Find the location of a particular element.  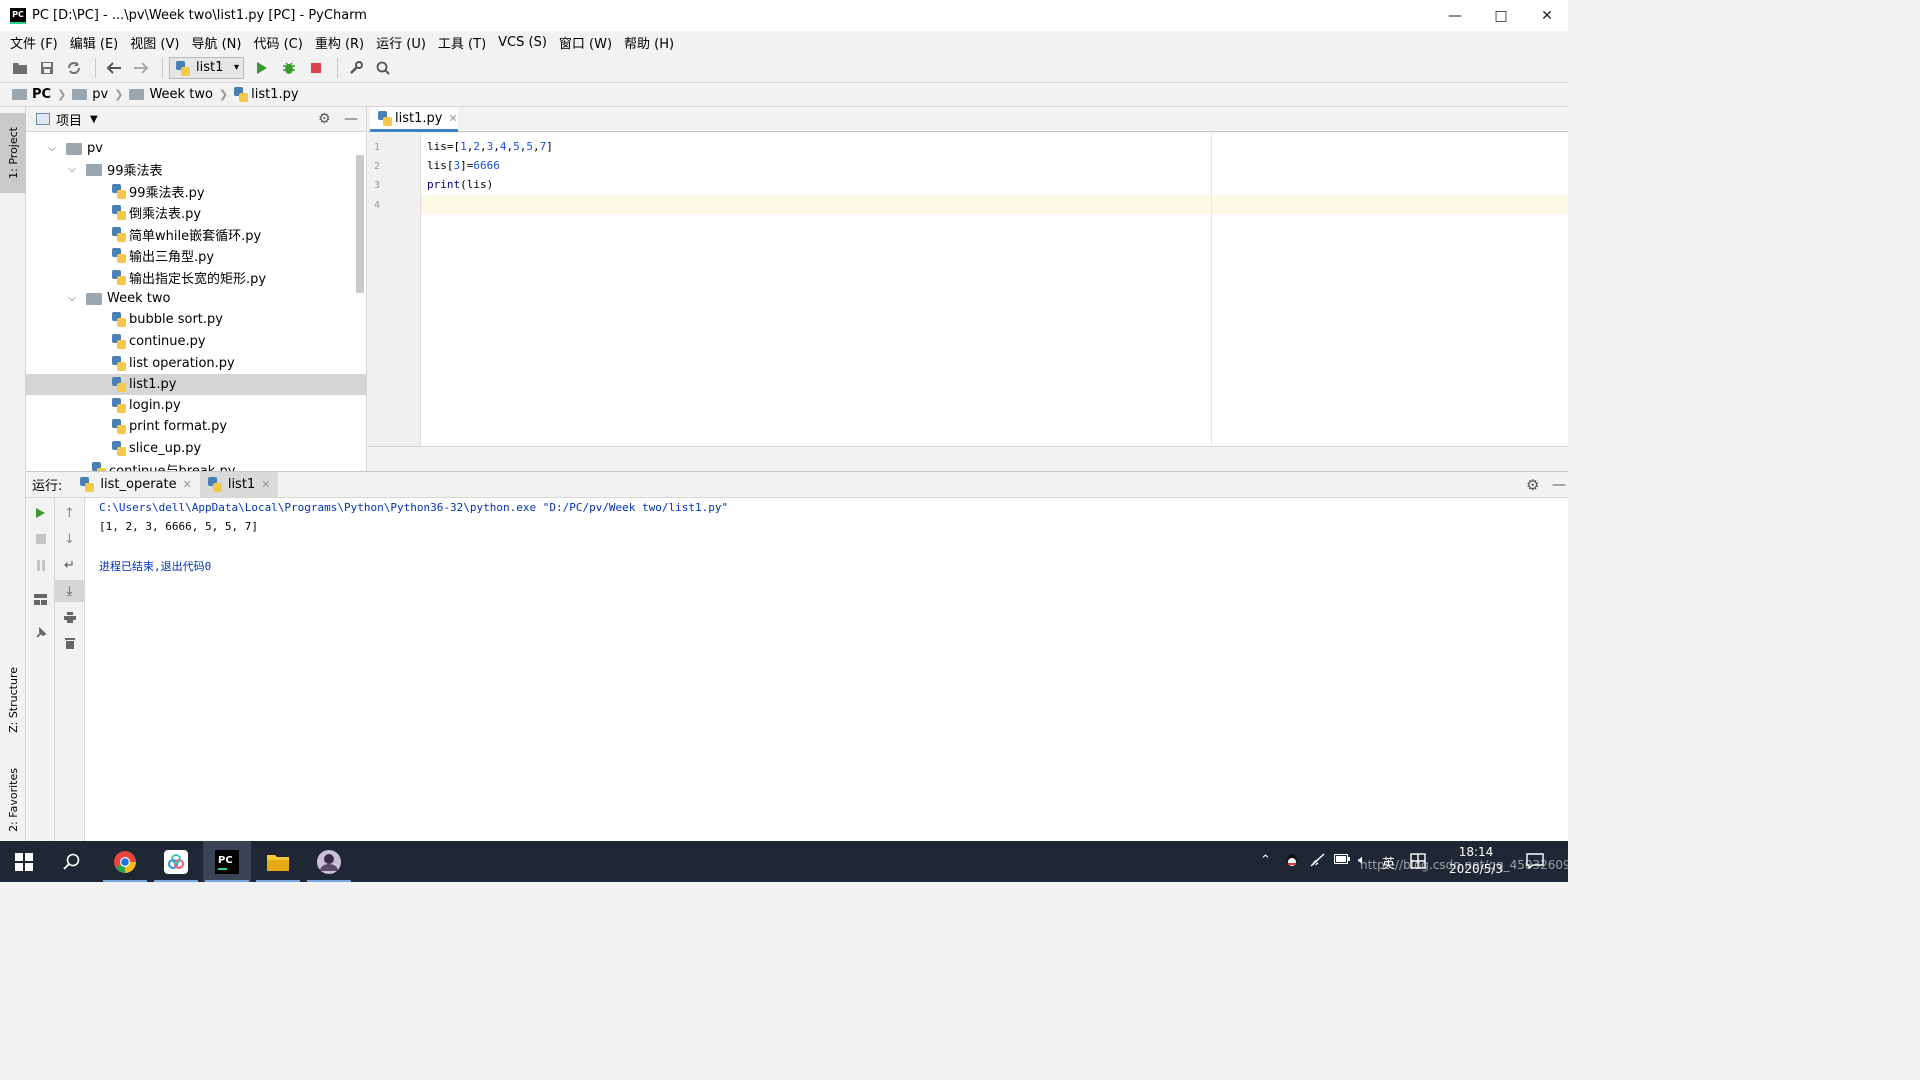

arrow-down-icon: ↓ is located at coordinates (69, 539).